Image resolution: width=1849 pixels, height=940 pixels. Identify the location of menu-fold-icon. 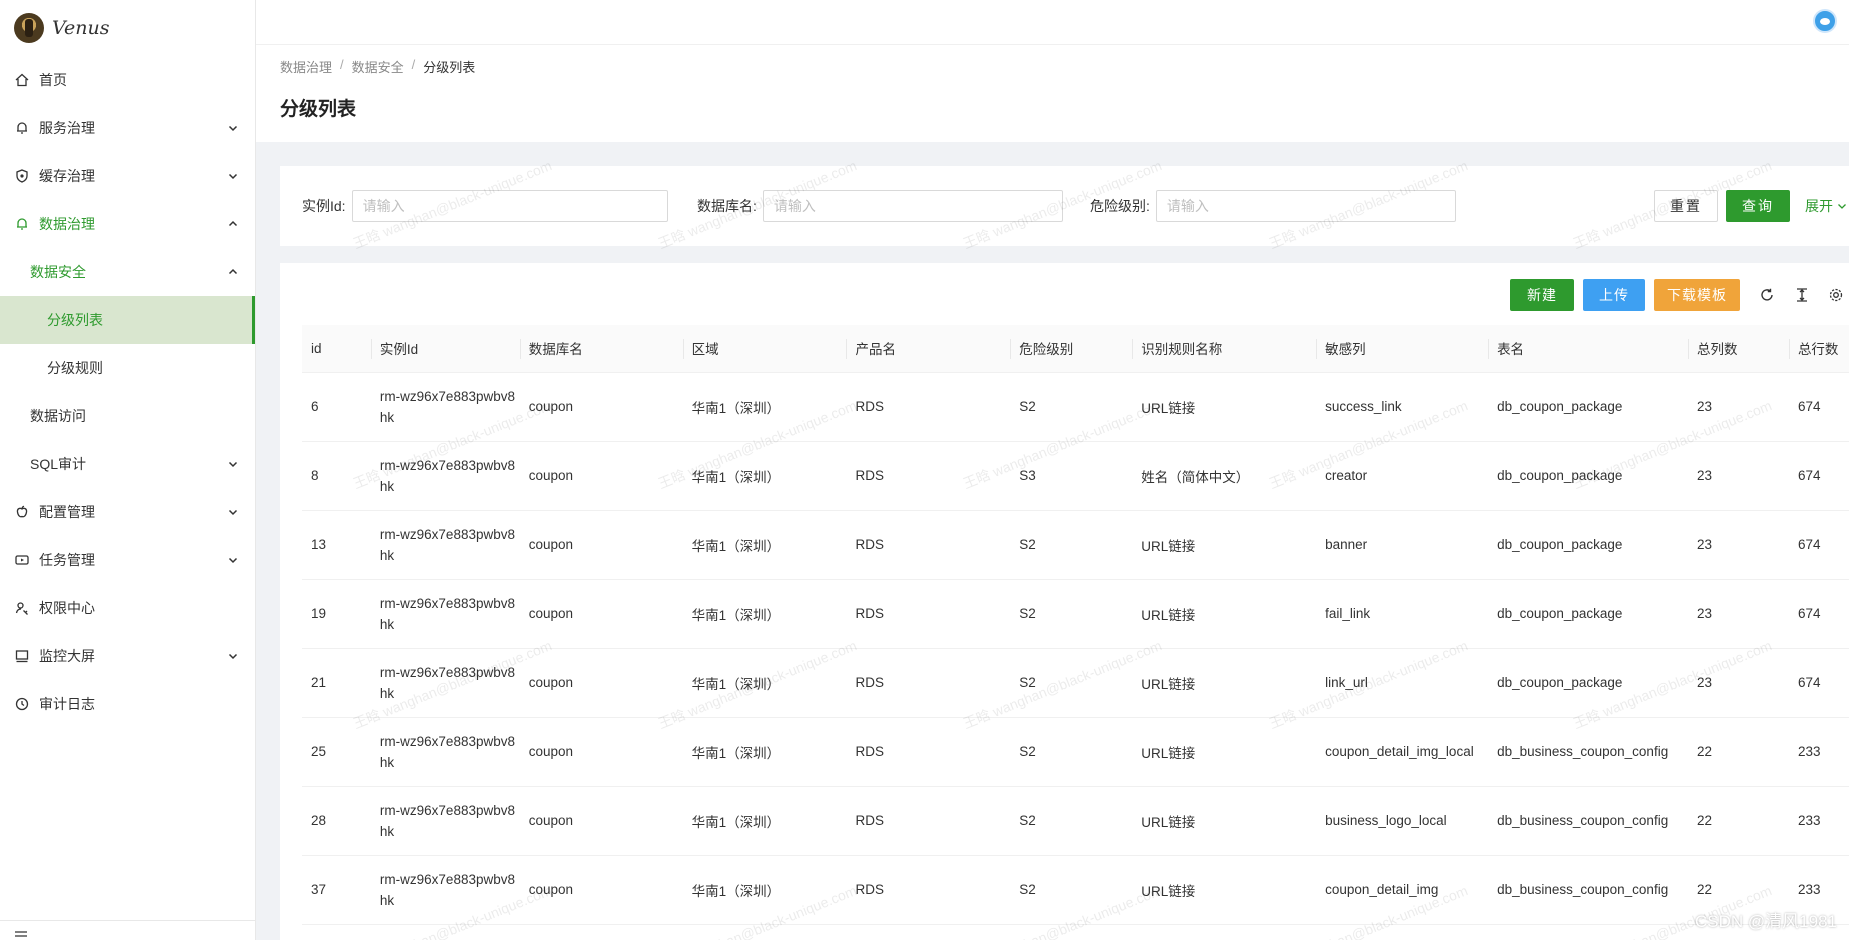
(21, 933).